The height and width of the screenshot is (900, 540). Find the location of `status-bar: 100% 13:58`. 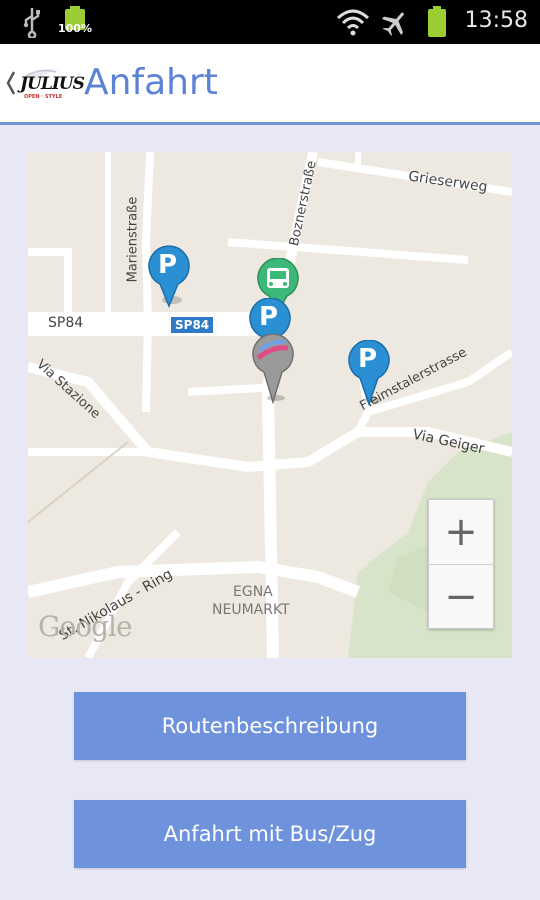

status-bar: 100% 13:58 is located at coordinates (270, 22).